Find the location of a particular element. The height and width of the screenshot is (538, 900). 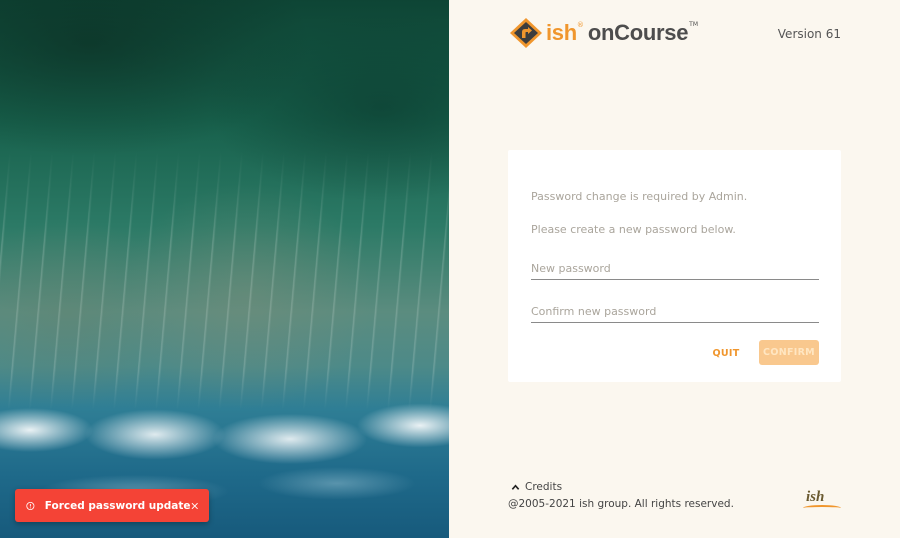

ish-footer-logo-swoosh is located at coordinates (822, 508).